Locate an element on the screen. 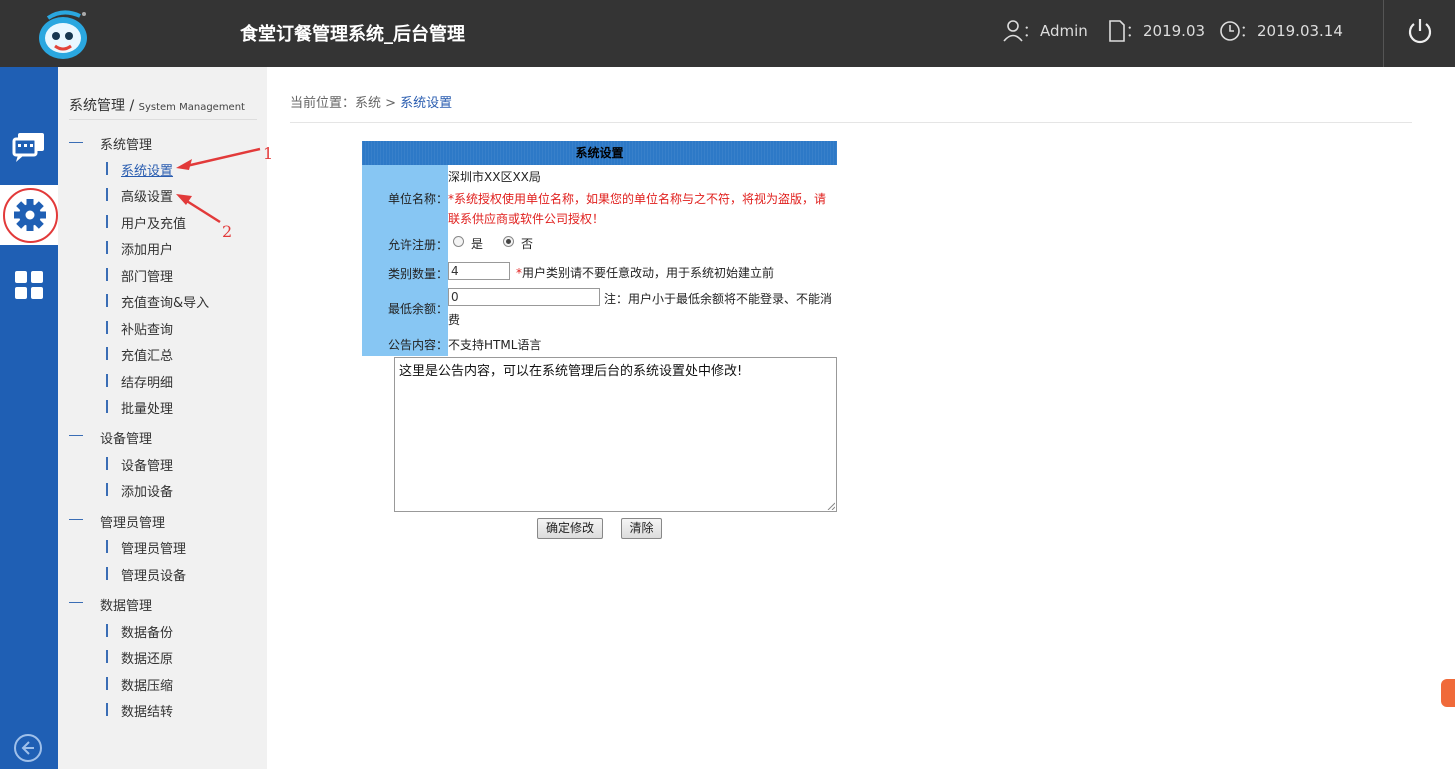 Image resolution: width=1455 pixels, height=769 pixels. min-balance-input: 0 is located at coordinates (524, 297).